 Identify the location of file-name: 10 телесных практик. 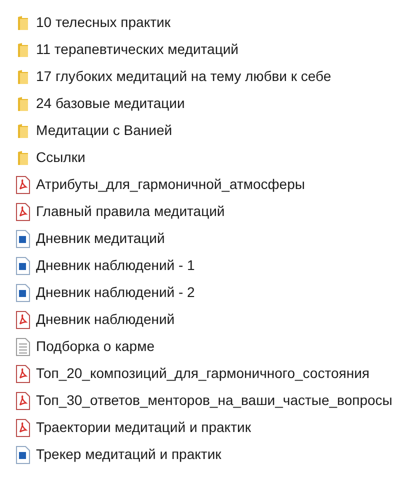
(103, 22).